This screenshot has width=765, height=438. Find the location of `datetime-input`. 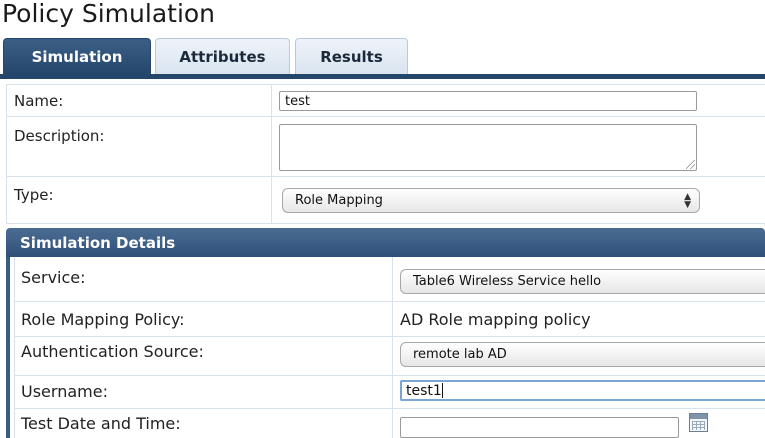

datetime-input is located at coordinates (539, 427).